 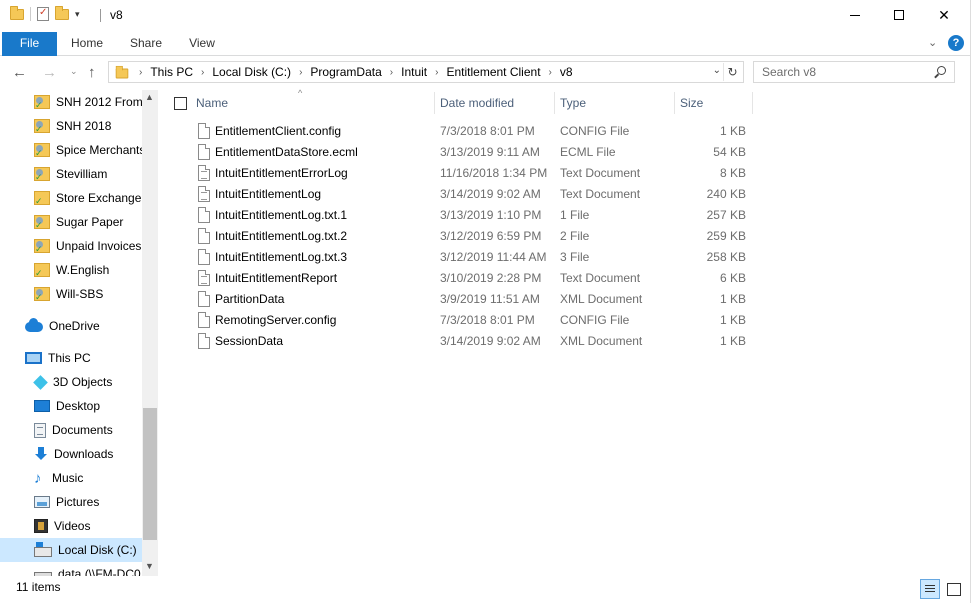 I want to click on sidebar-item-this-pc: This PC, so click(x=71, y=358).